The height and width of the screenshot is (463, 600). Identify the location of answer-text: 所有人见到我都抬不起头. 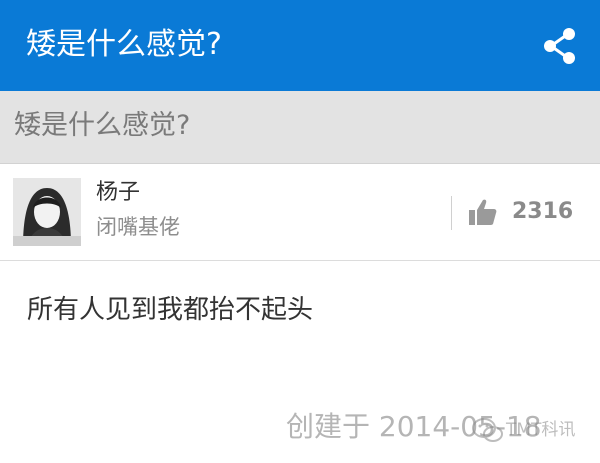
(170, 310).